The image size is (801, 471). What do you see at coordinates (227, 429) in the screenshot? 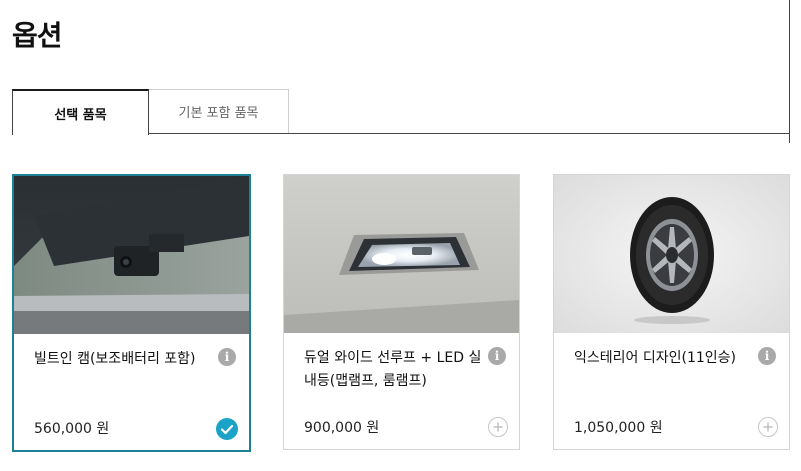
I see `check-icon` at bounding box center [227, 429].